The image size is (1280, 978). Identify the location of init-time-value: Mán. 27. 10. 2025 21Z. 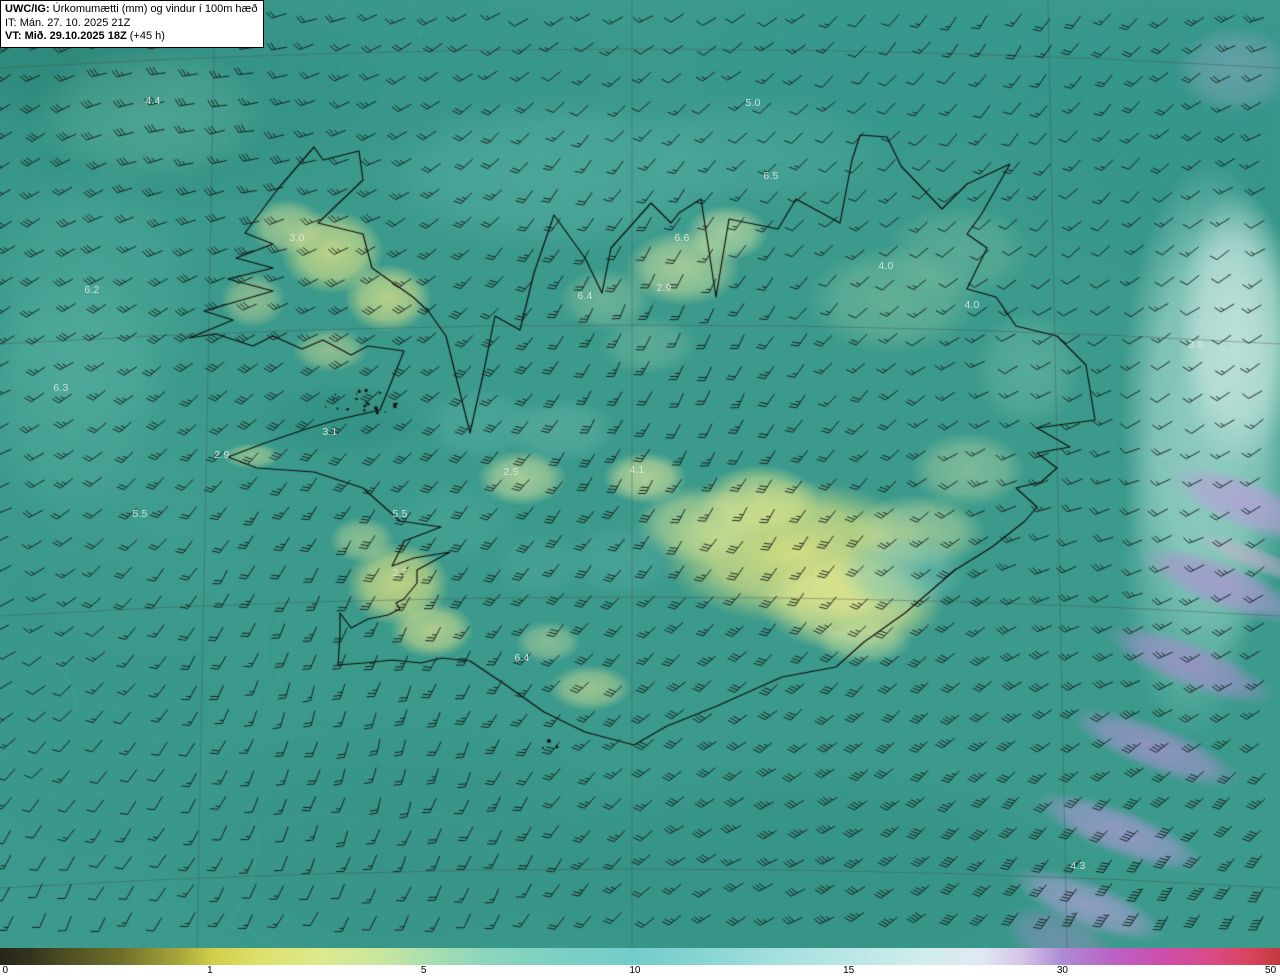
(75, 22).